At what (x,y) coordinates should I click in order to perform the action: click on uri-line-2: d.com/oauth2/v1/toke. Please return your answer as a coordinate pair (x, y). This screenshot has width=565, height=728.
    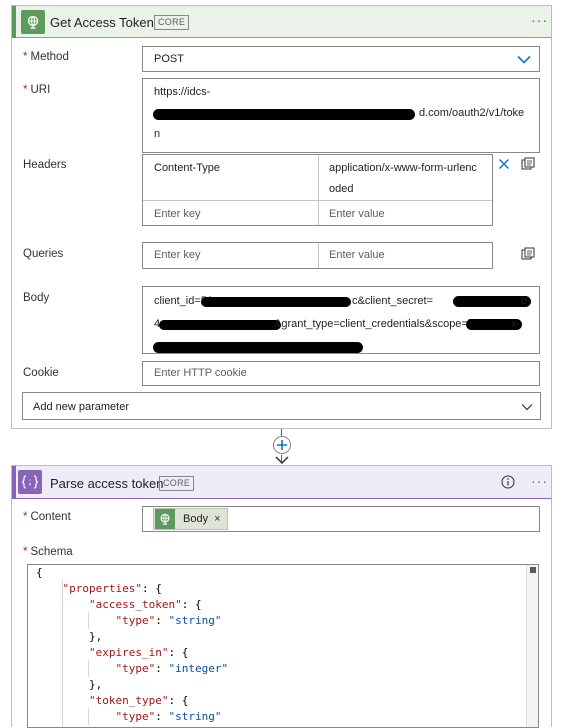
    Looking at the image, I should click on (472, 113).